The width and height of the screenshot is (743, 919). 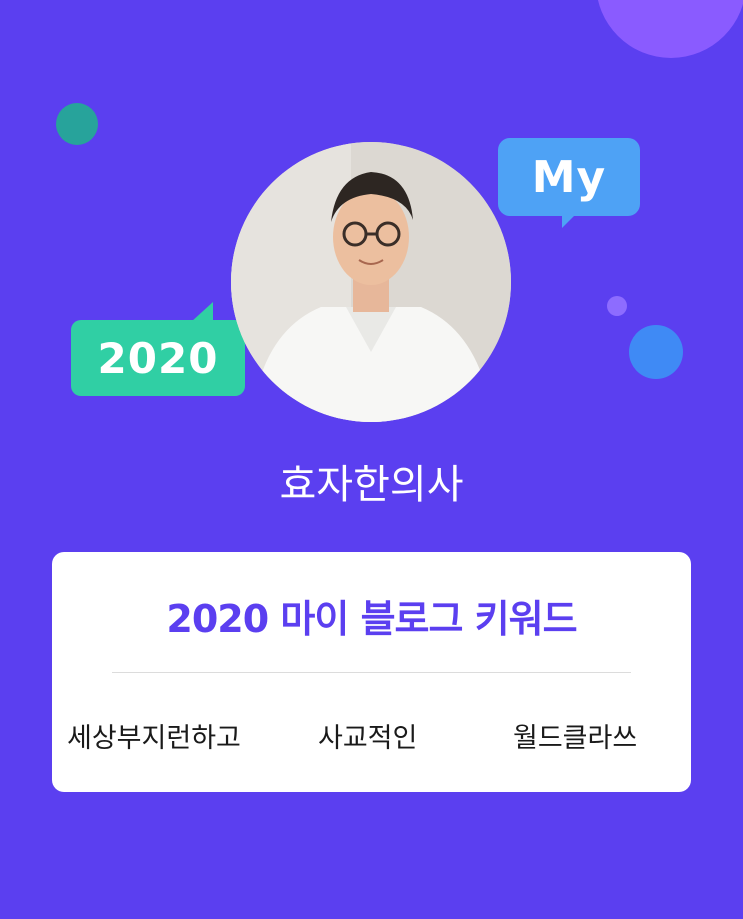 What do you see at coordinates (158, 358) in the screenshot?
I see `year-bubble-label: 2020` at bounding box center [158, 358].